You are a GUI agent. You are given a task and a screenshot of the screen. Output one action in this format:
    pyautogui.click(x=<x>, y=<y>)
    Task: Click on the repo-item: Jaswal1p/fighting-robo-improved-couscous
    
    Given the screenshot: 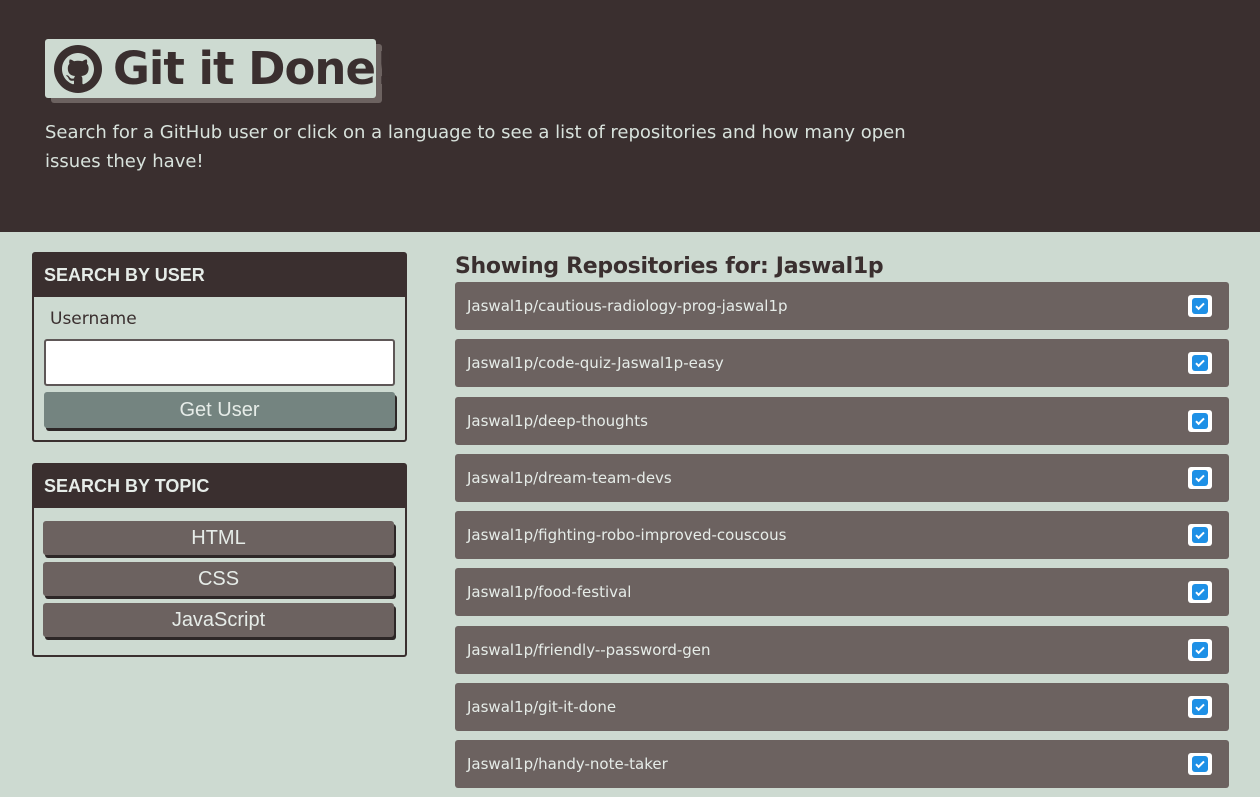 What is the action you would take?
    pyautogui.click(x=842, y=535)
    